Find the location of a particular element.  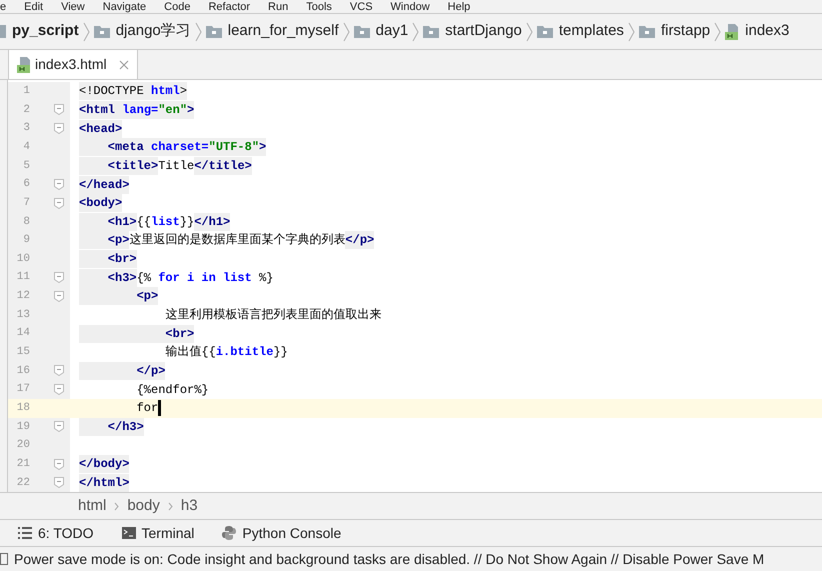

tool-window-button: 6: TODO is located at coordinates (56, 533).